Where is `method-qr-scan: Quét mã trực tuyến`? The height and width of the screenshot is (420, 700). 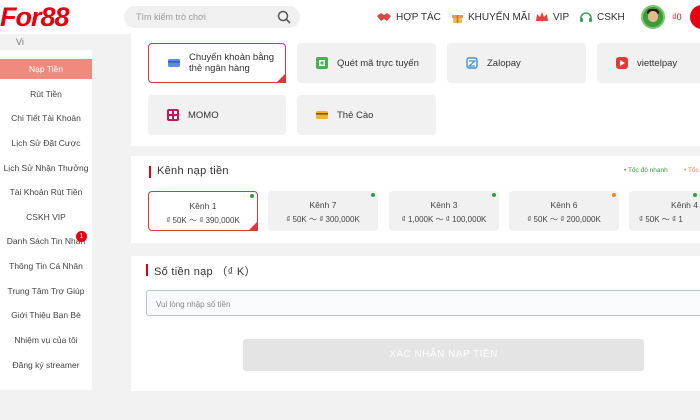
method-qr-scan: Quét mã trực tuyến is located at coordinates (366, 63).